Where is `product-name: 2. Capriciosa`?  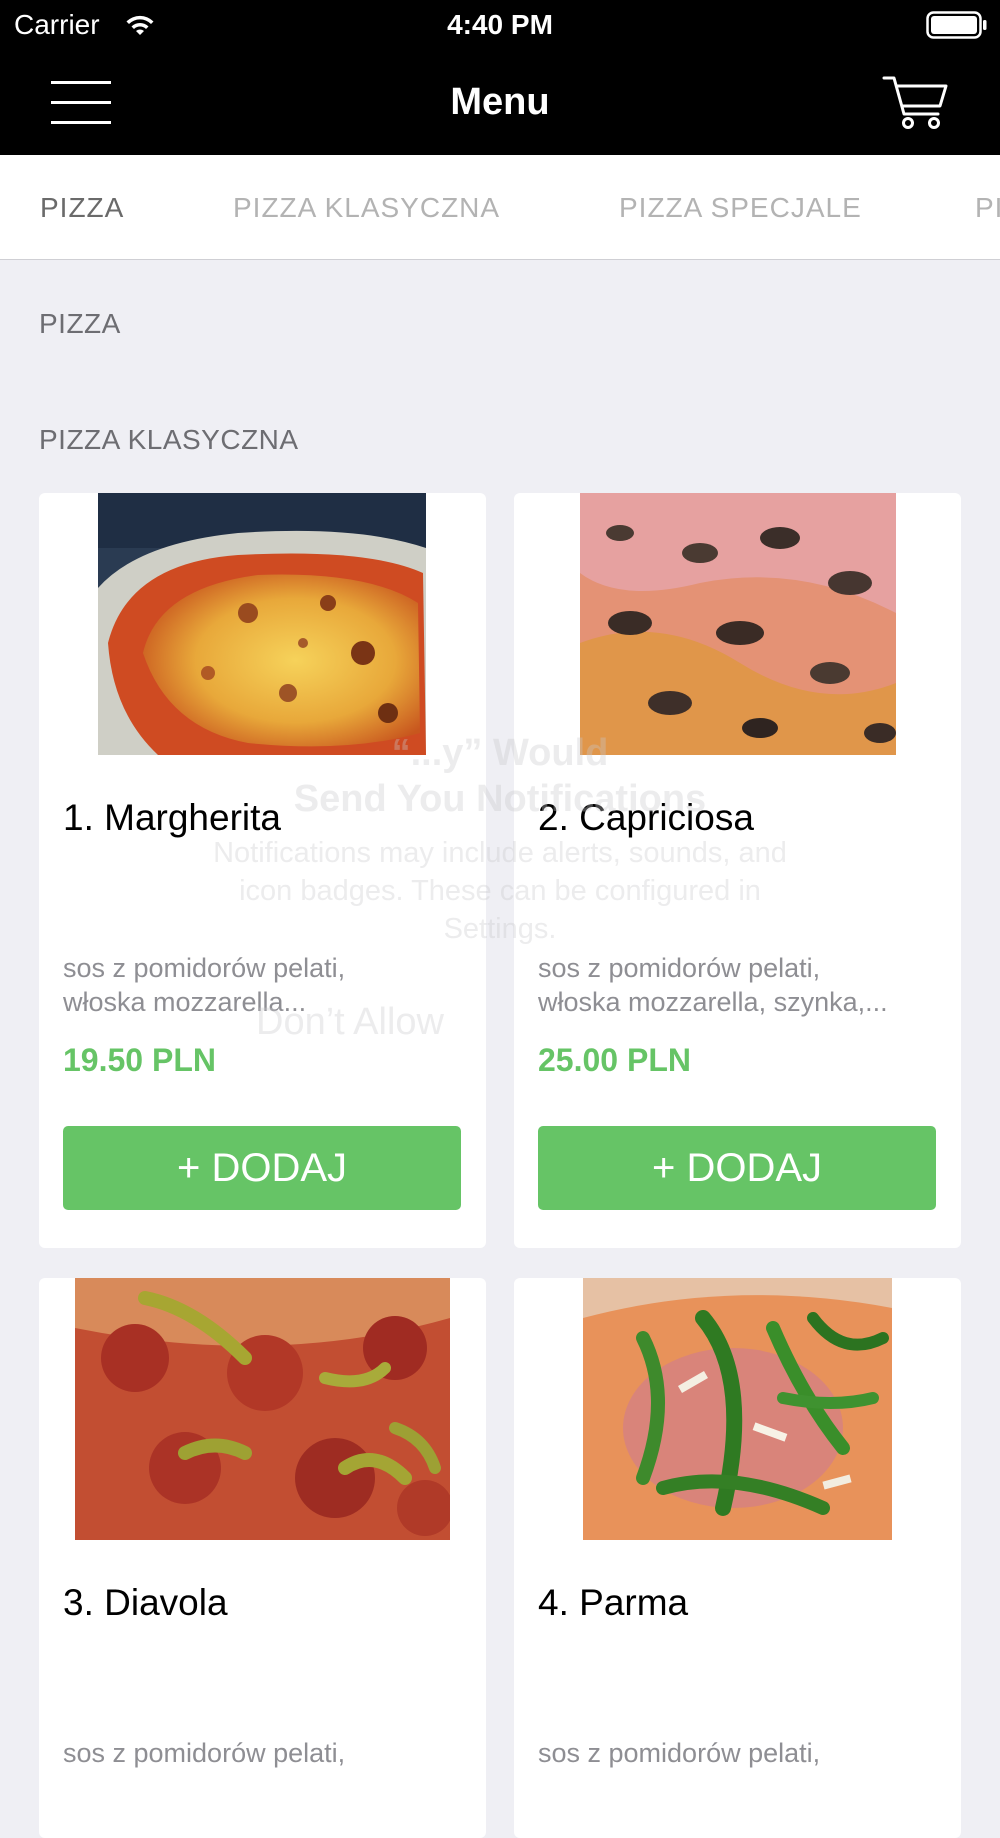 product-name: 2. Capriciosa is located at coordinates (646, 817).